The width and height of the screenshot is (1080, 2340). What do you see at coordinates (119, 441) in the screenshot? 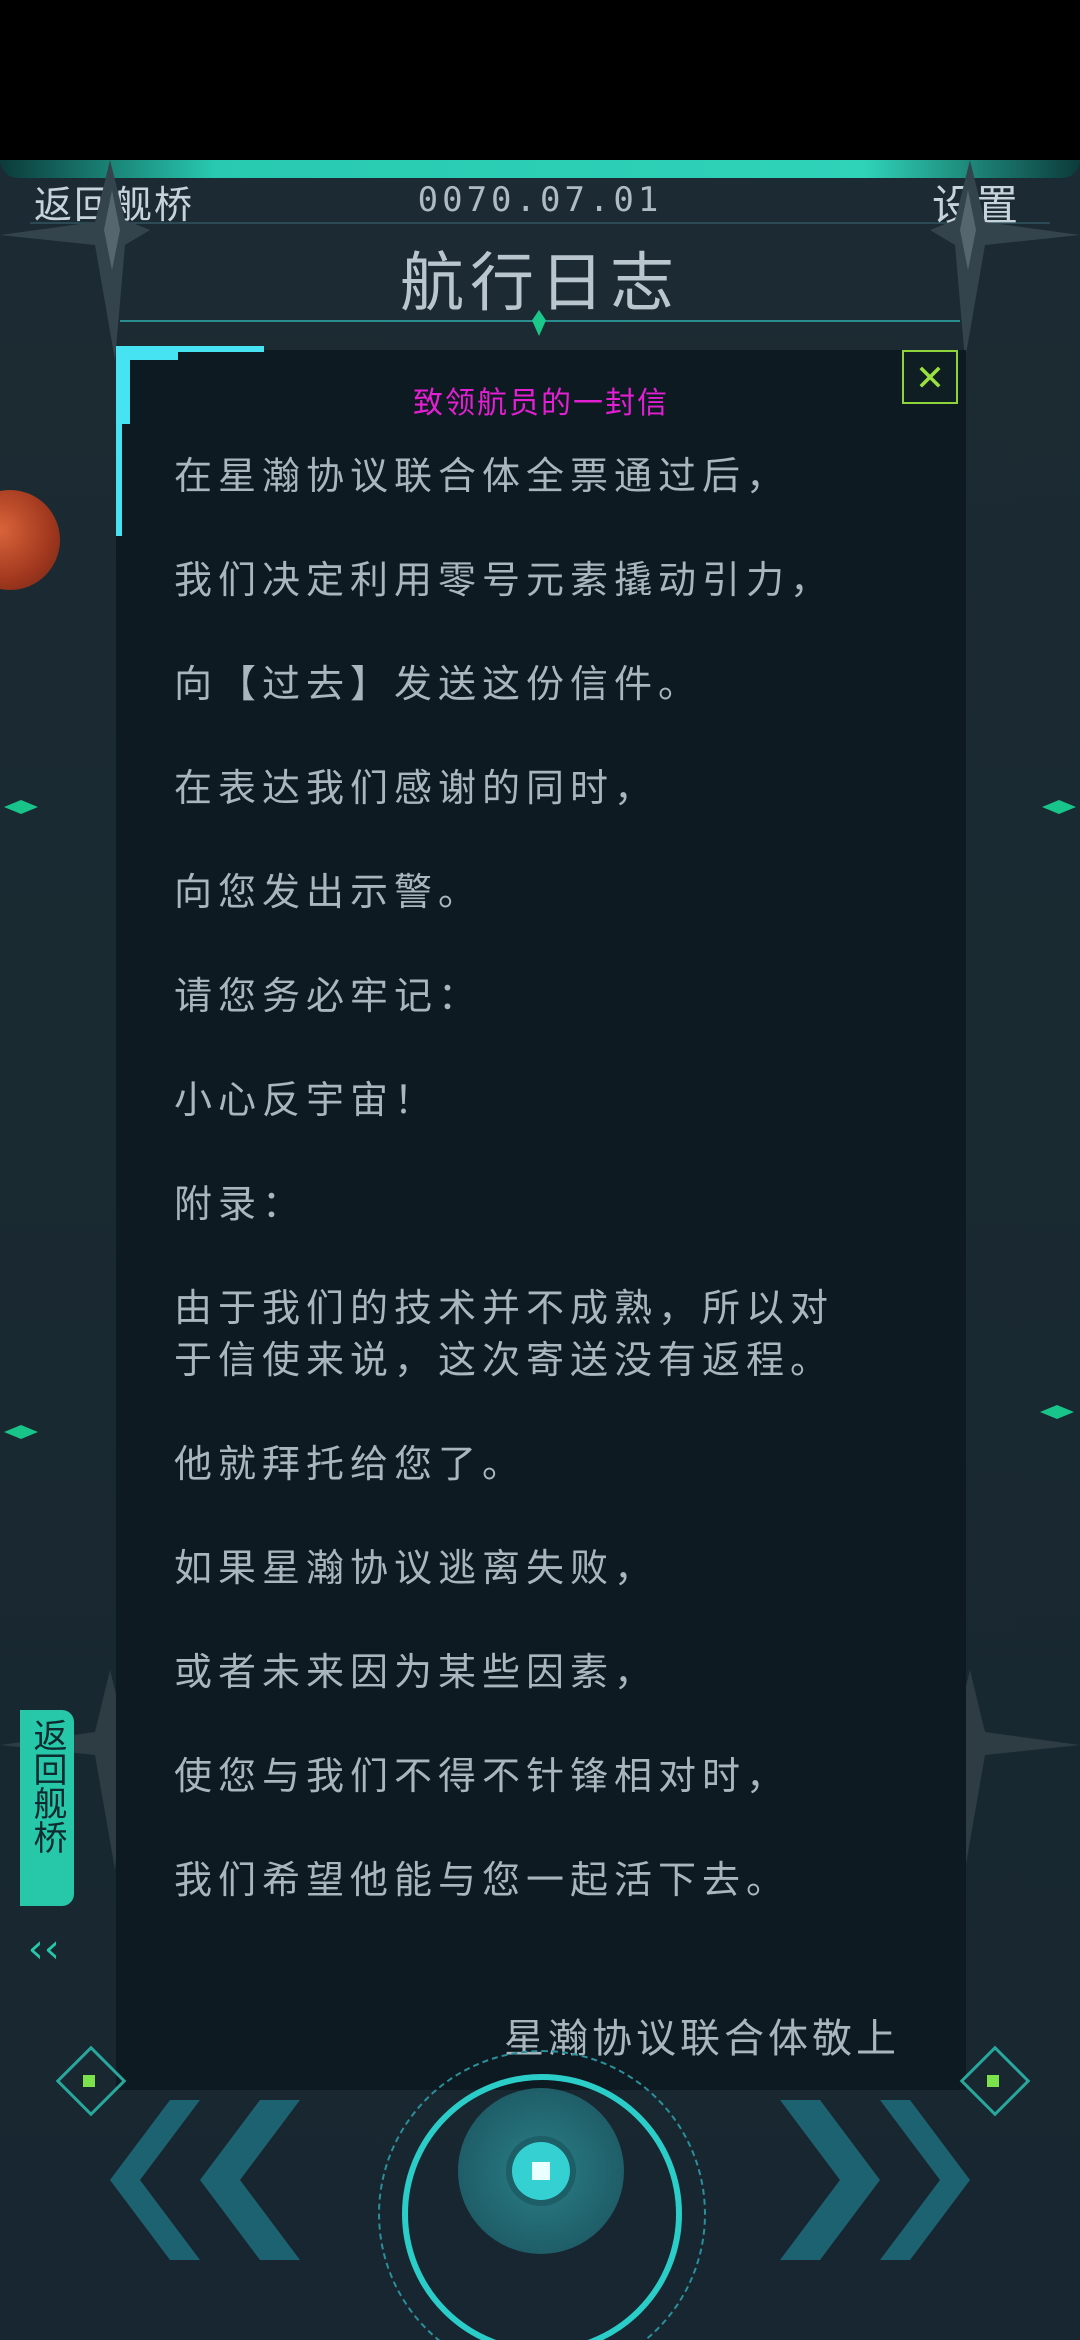
I see `panel-corner-left` at bounding box center [119, 441].